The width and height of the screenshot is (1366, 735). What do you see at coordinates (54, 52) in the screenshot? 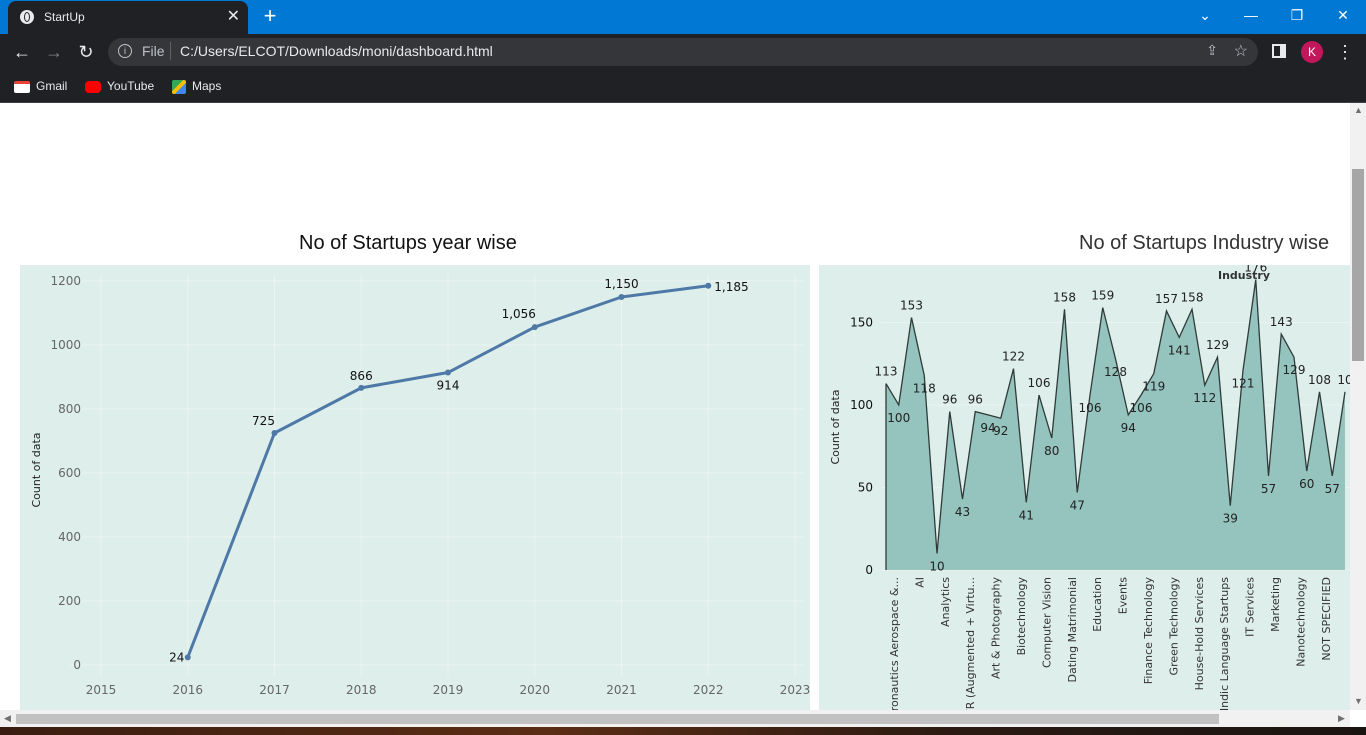
I see `forward-button: →` at bounding box center [54, 52].